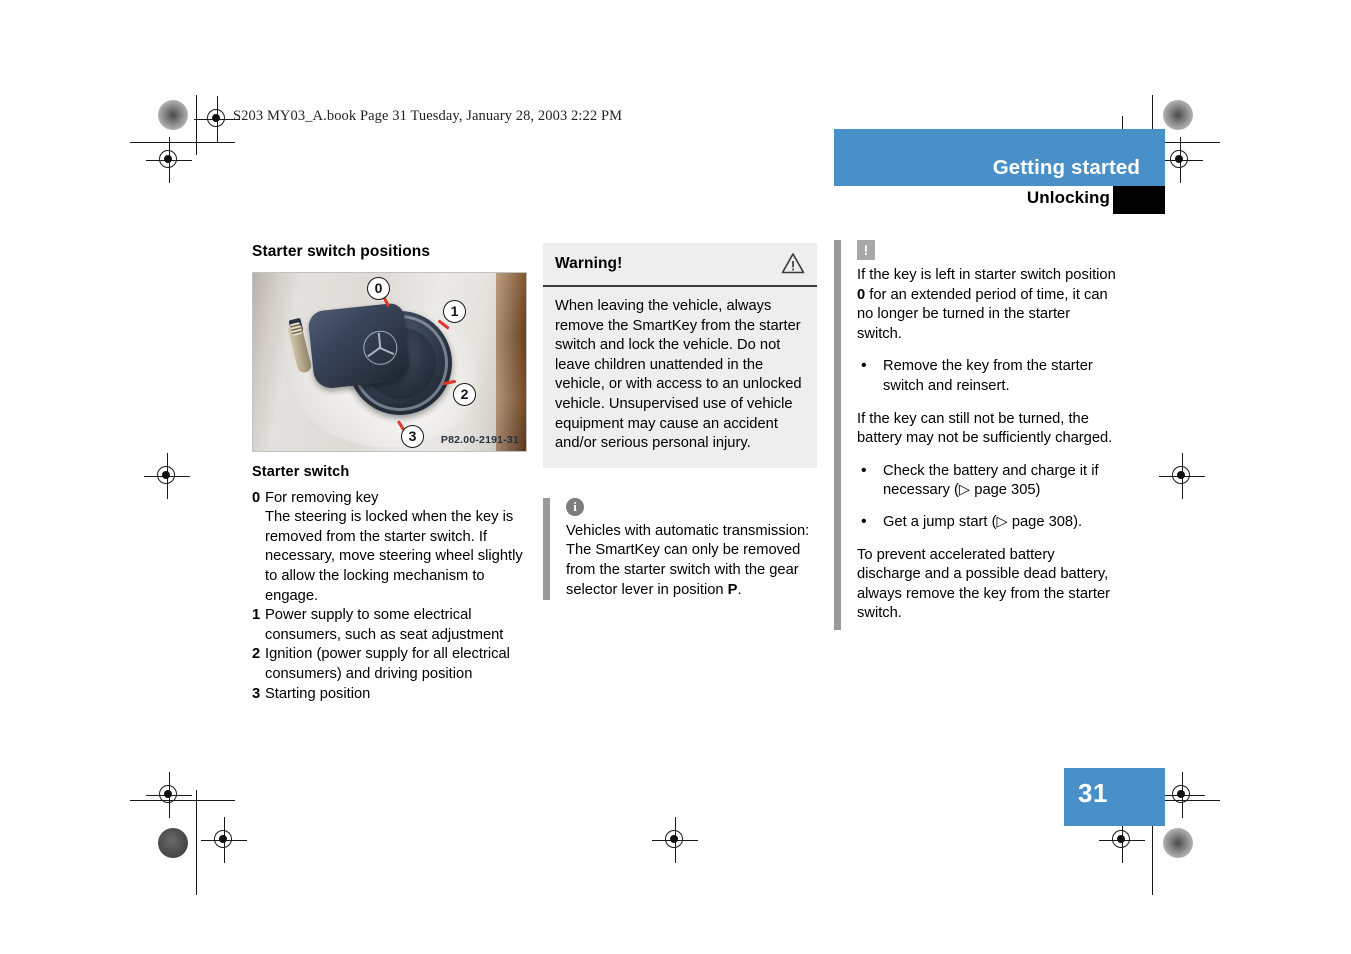 This screenshot has height=954, width=1351. Describe the element at coordinates (732, 589) in the screenshot. I see `info-note-position-letter: P` at that location.